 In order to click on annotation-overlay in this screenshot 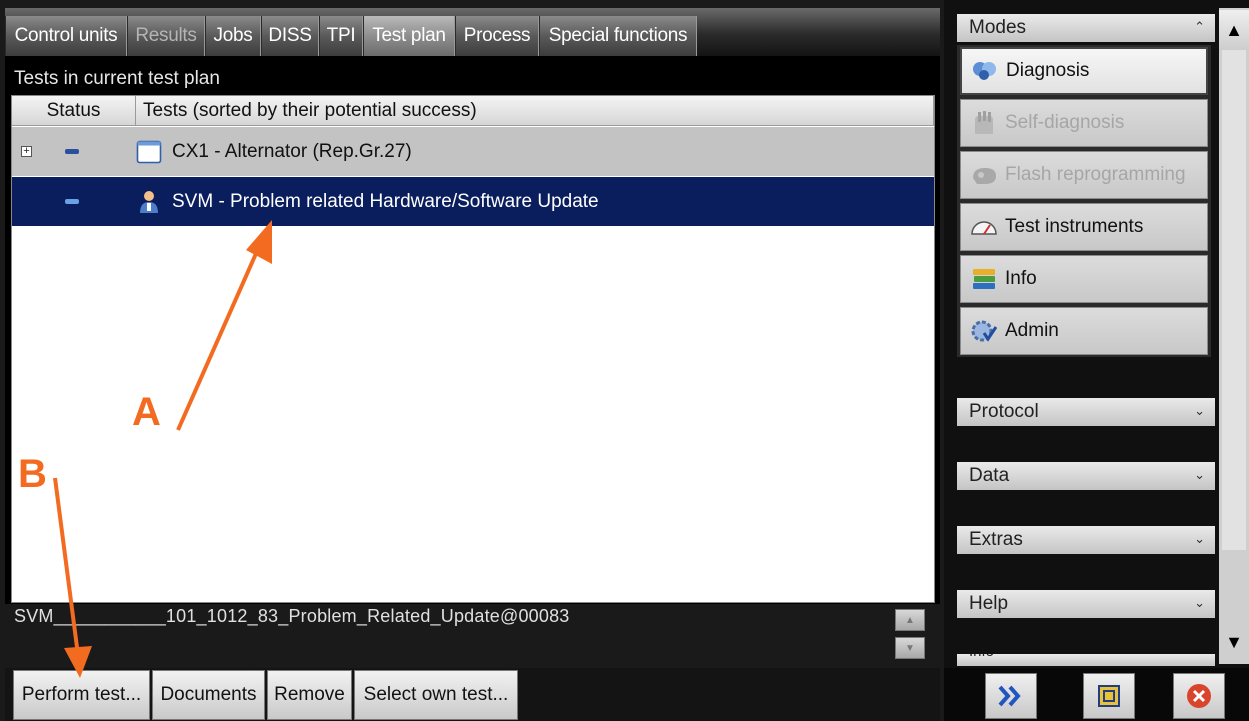, I will do `click(162, 449)`.